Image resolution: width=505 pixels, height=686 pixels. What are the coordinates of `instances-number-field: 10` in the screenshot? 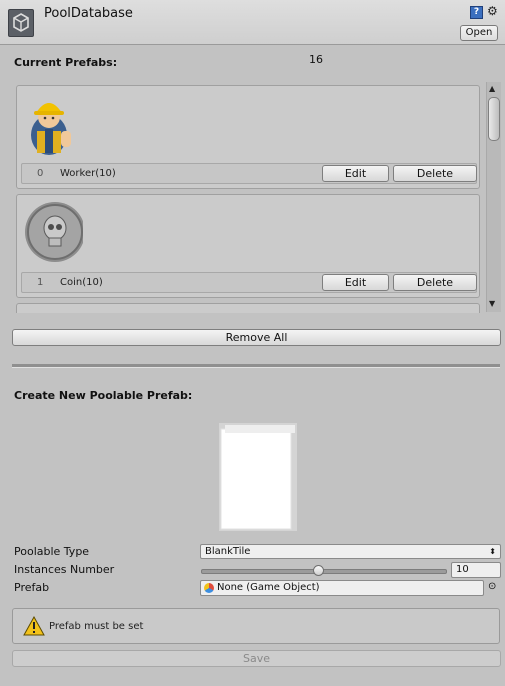 It's located at (476, 570).